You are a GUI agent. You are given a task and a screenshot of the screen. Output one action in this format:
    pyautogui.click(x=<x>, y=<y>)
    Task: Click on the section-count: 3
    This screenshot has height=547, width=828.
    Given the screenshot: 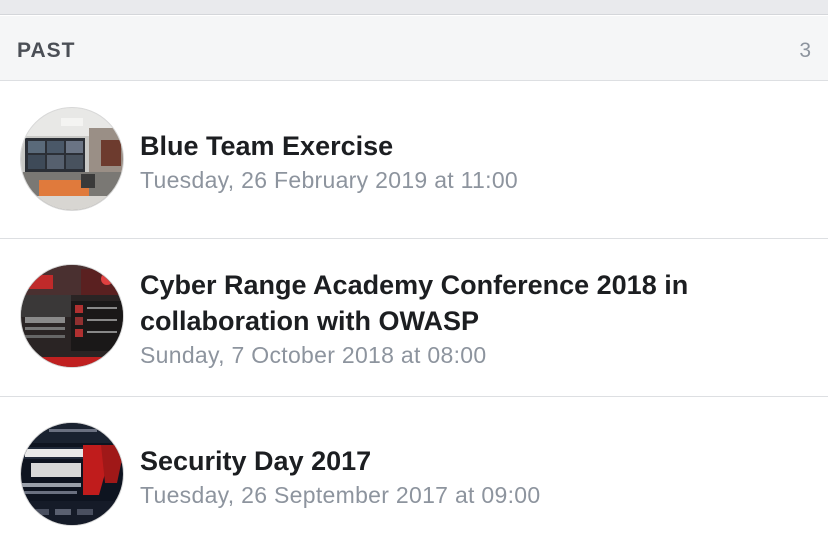 What is the action you would take?
    pyautogui.click(x=805, y=50)
    